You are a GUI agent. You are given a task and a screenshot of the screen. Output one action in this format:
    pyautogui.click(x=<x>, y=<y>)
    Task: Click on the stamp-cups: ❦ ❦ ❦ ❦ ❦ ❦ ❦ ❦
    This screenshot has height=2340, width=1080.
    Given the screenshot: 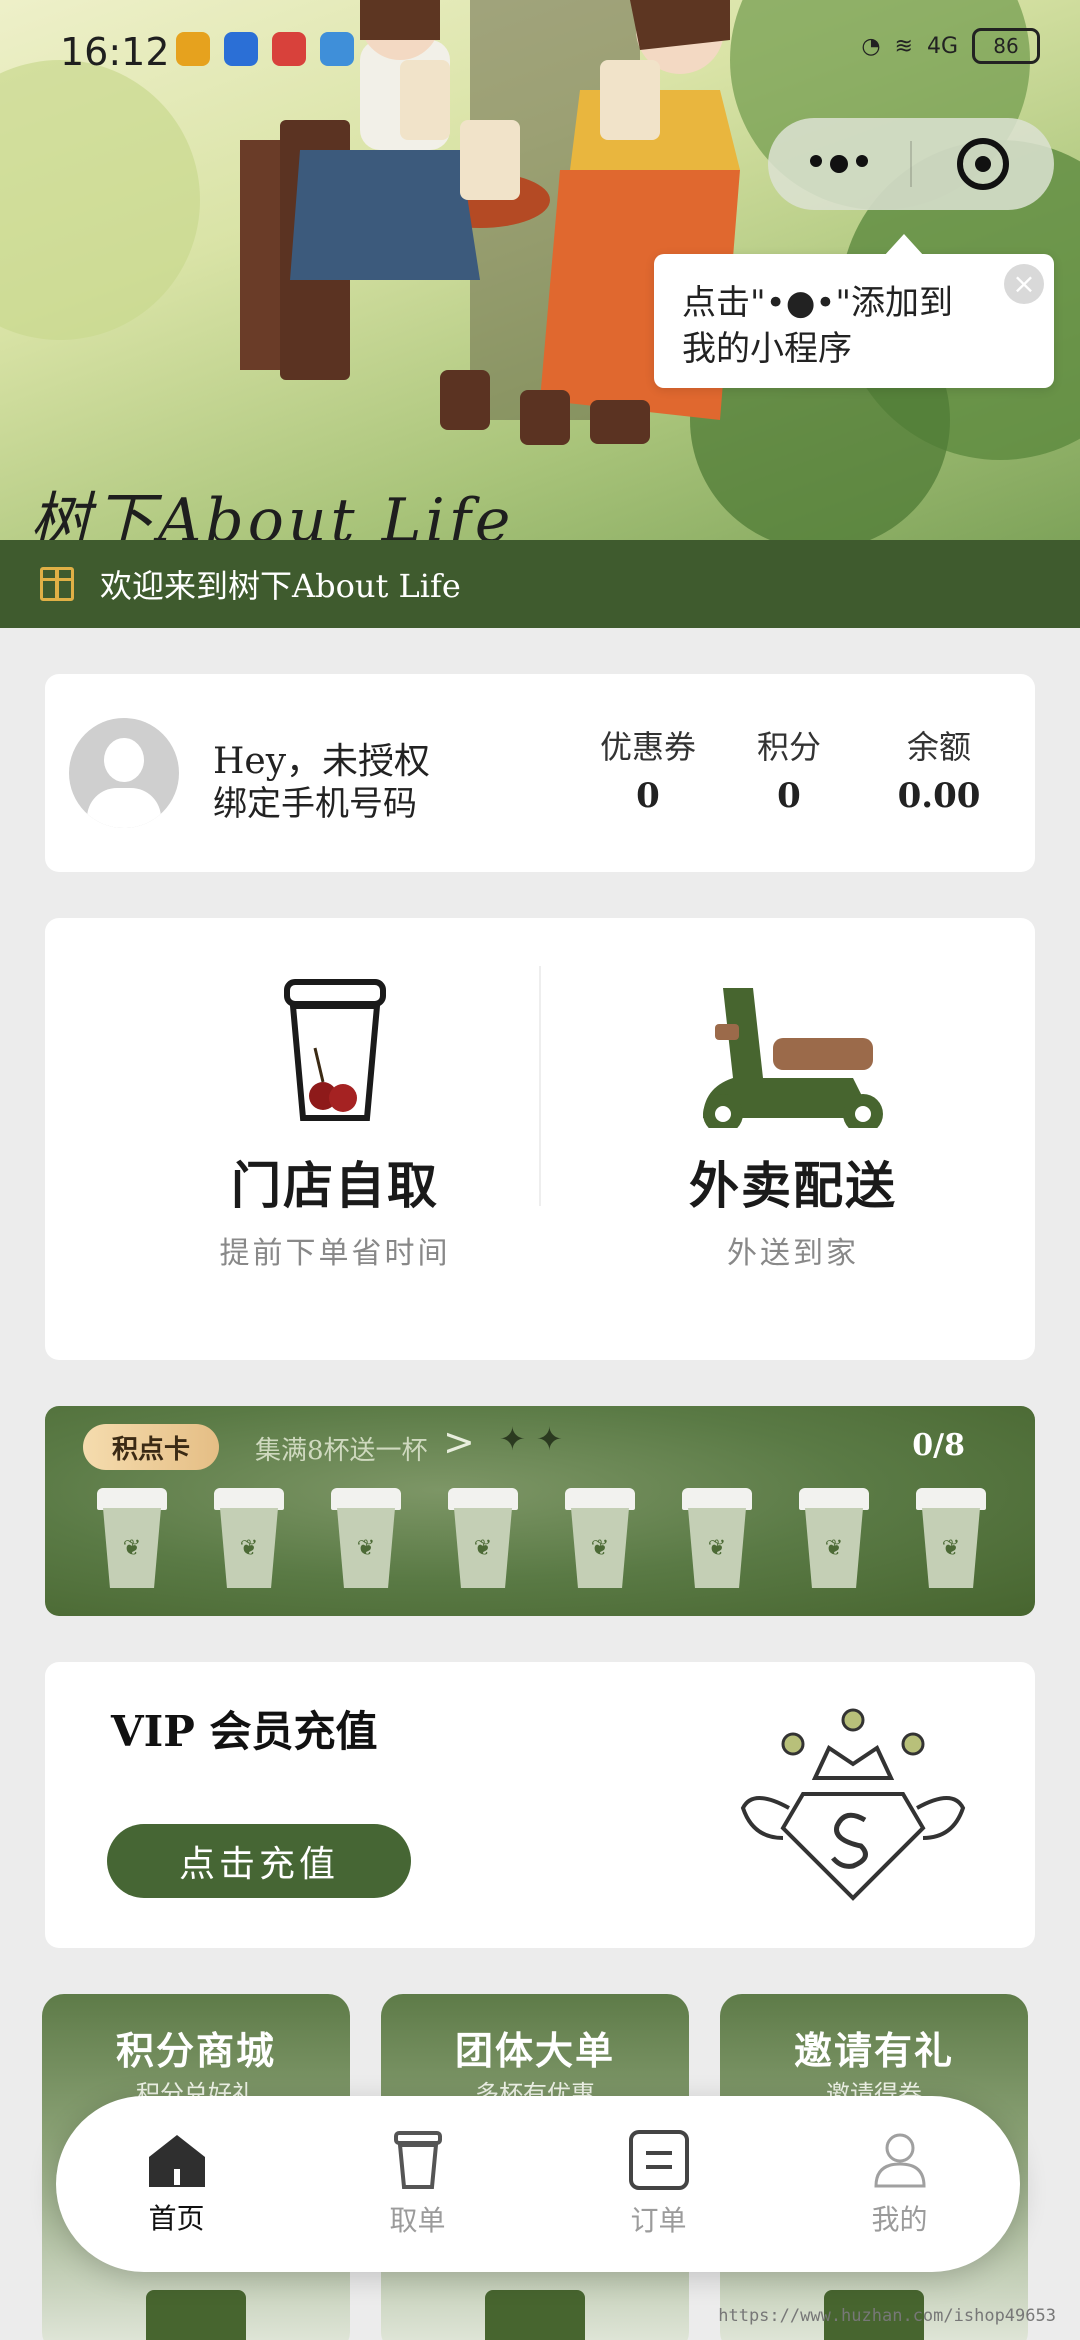 What is the action you would take?
    pyautogui.click(x=541, y=1540)
    